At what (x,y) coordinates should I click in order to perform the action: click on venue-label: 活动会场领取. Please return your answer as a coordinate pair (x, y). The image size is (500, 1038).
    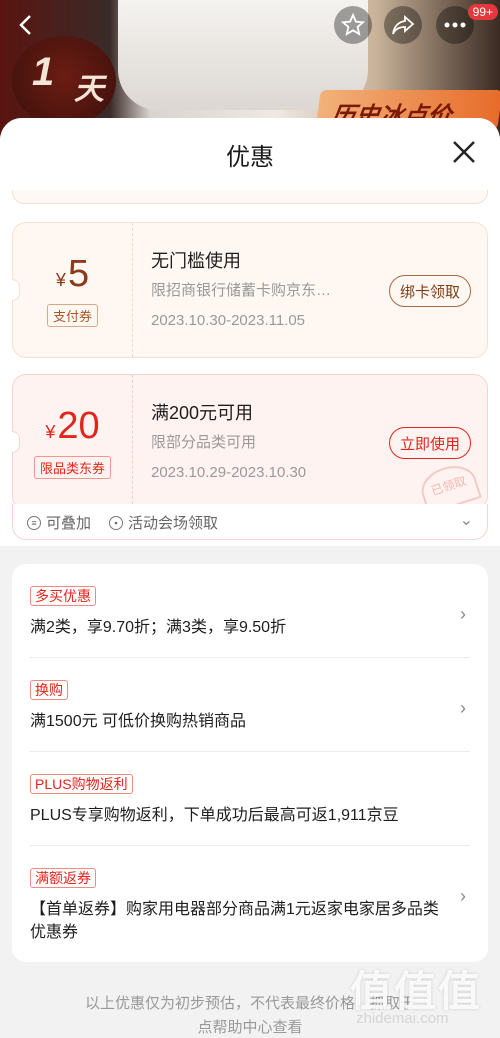
    Looking at the image, I should click on (173, 523).